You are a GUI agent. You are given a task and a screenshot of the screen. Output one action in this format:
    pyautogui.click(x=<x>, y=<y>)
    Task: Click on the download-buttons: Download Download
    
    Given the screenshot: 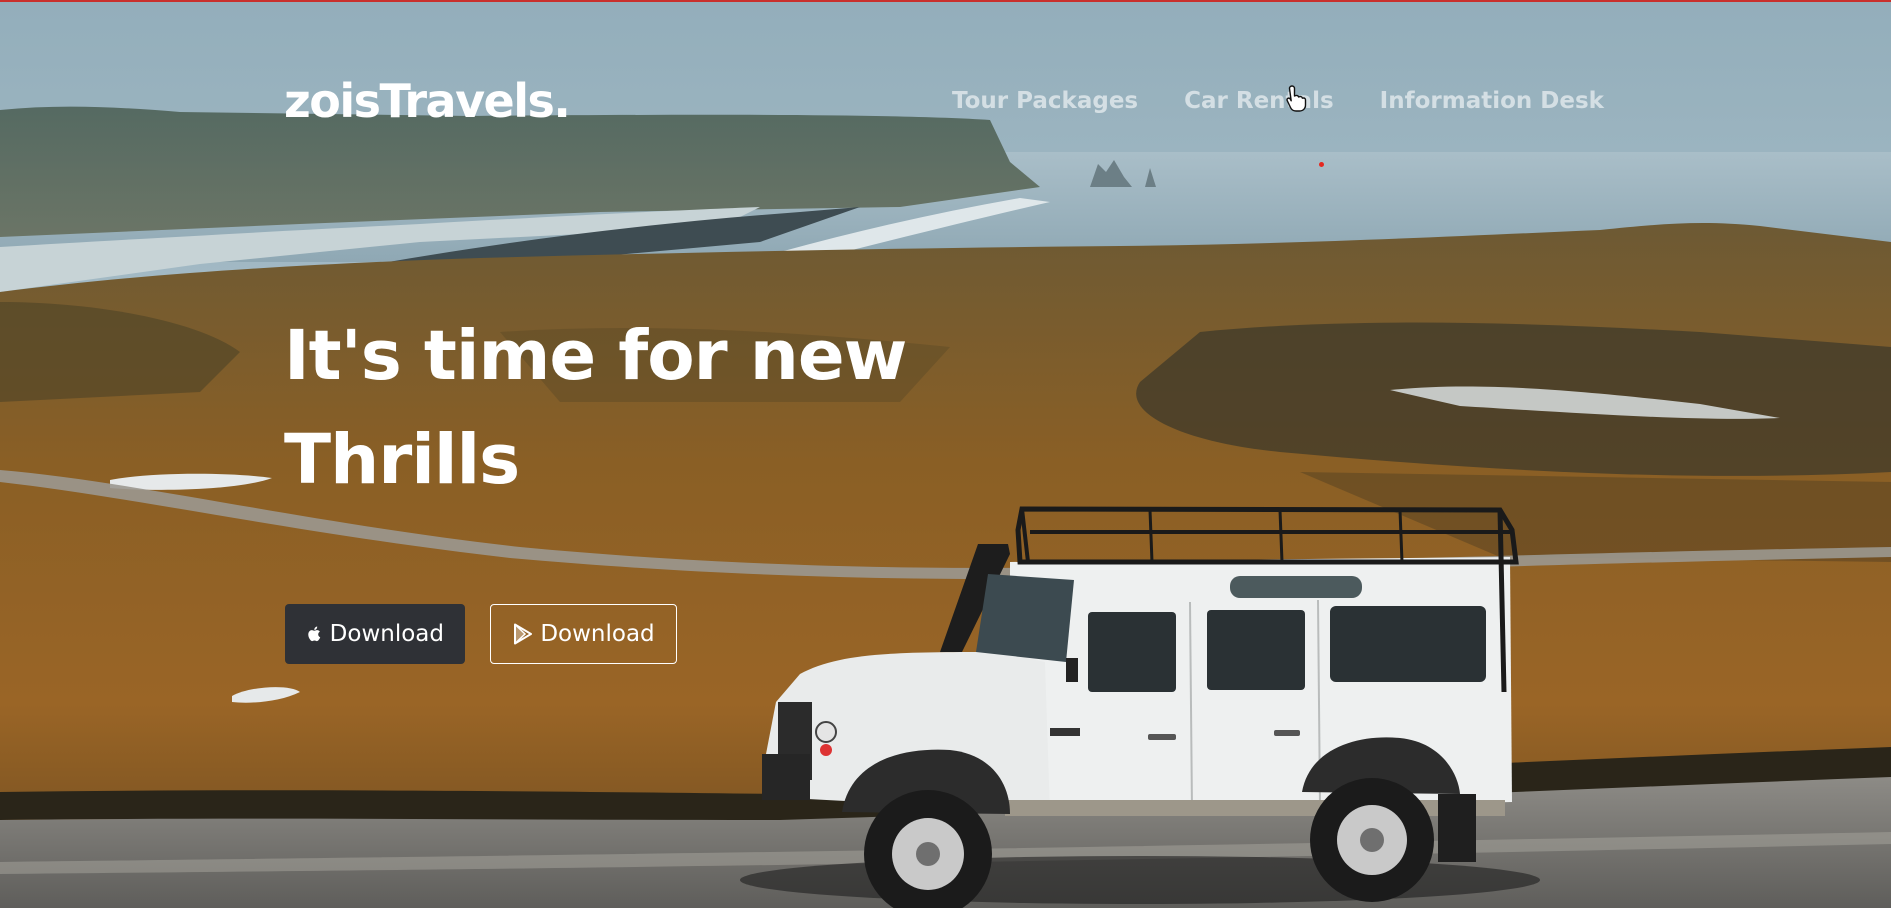 What is the action you would take?
    pyautogui.click(x=481, y=634)
    